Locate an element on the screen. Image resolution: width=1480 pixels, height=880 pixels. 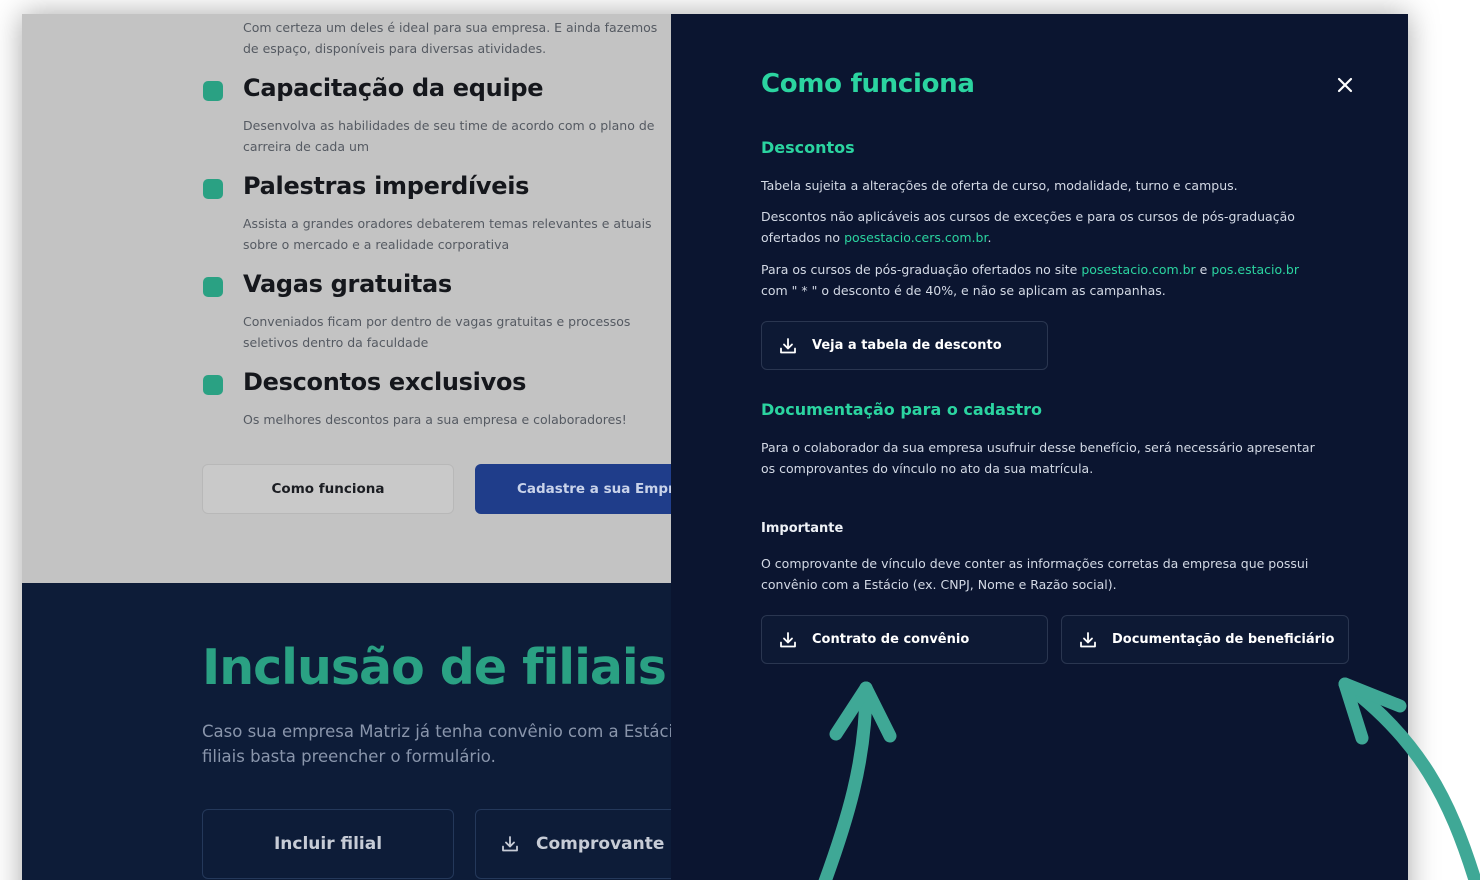
exceptions-end: . is located at coordinates (989, 237).